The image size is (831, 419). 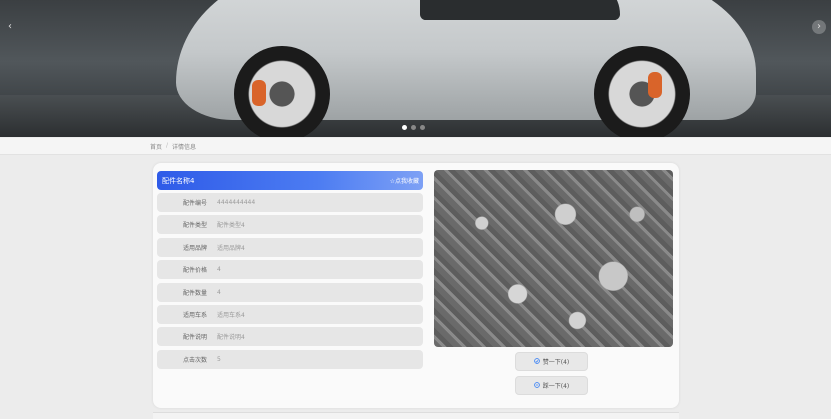 What do you see at coordinates (556, 362) in the screenshot?
I see `like-label: 赞一下(4)` at bounding box center [556, 362].